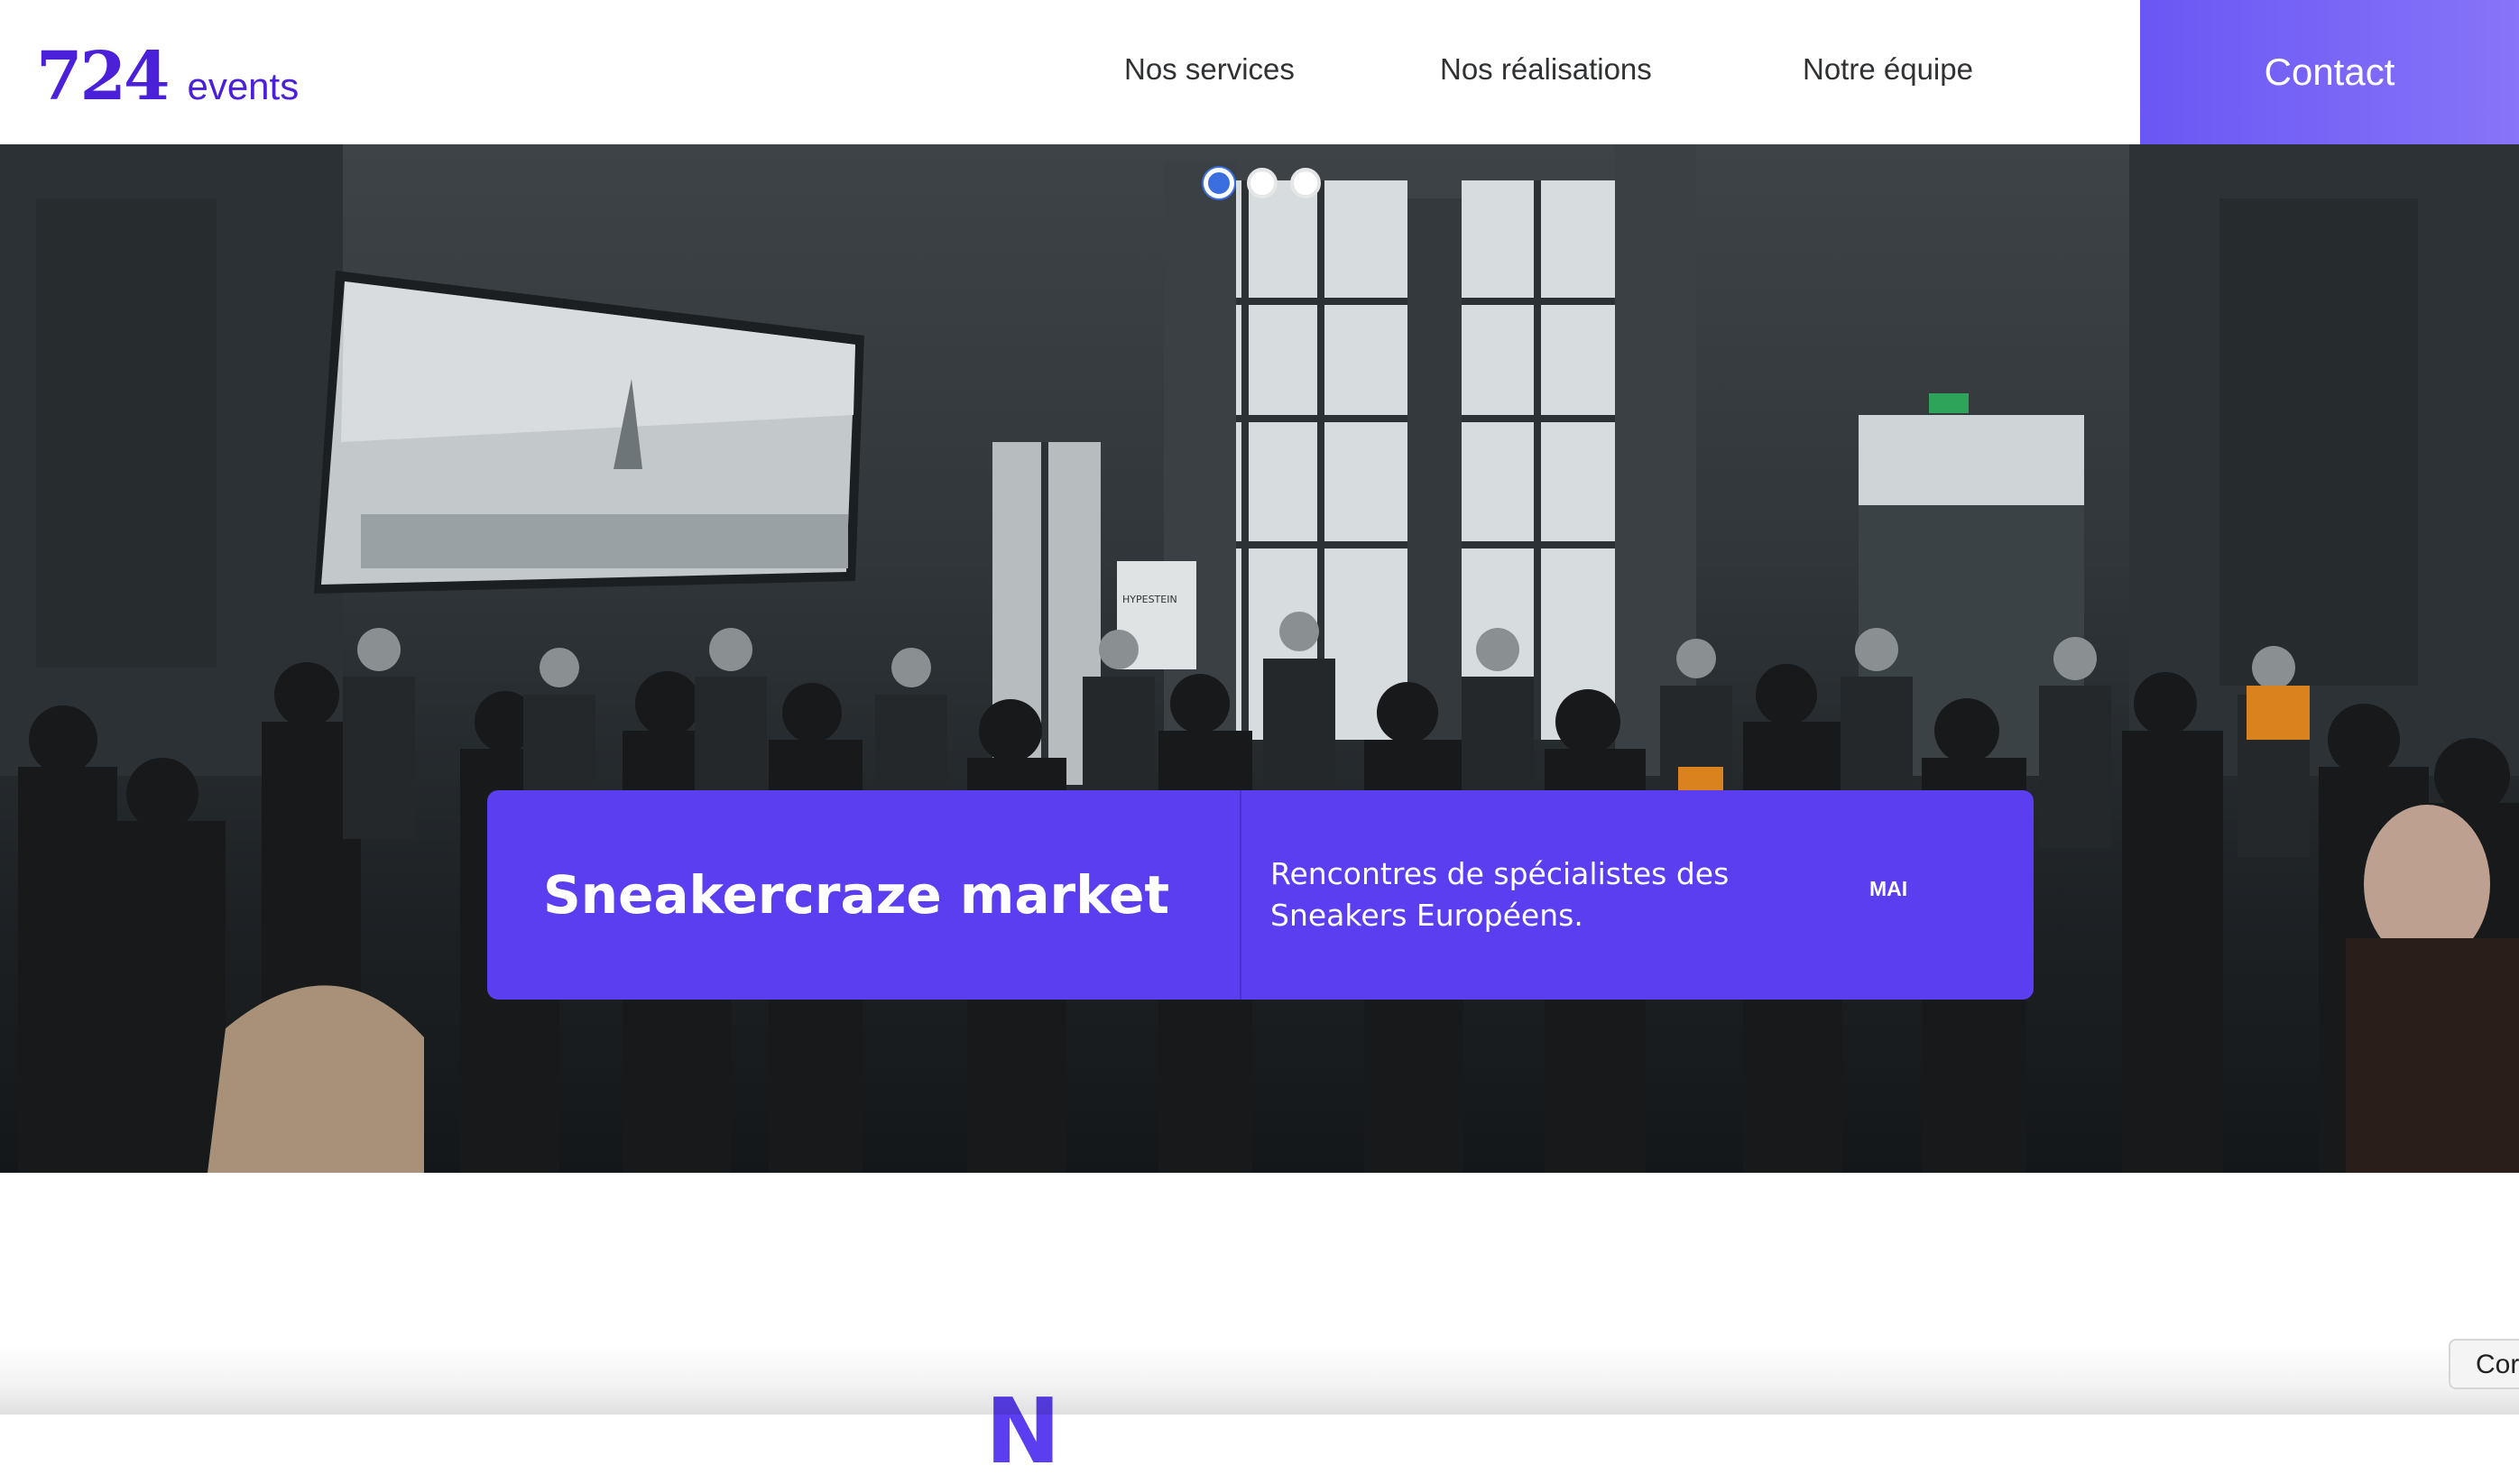 This screenshot has width=2519, height=1484. Describe the element at coordinates (2329, 72) in the screenshot. I see `contact-button: Contact` at that location.